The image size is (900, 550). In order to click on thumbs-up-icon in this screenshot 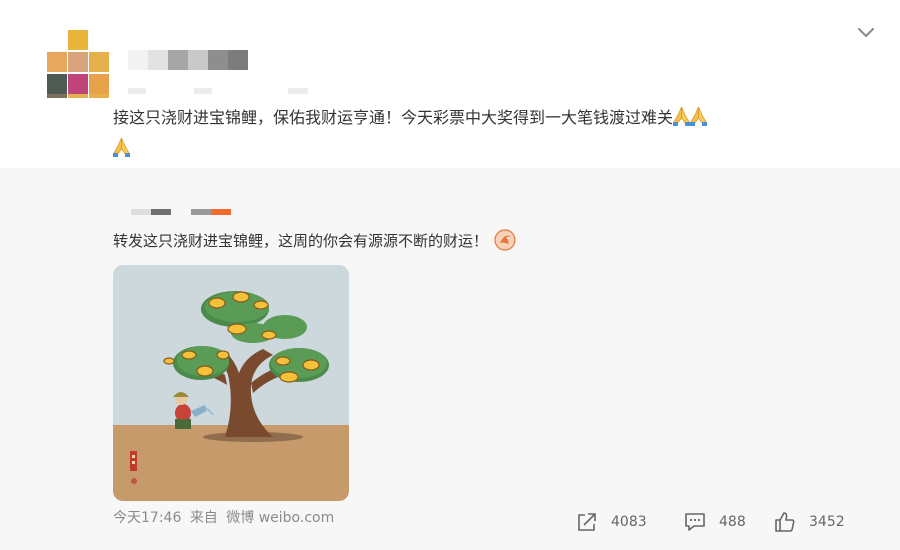, I will do `click(785, 522)`.